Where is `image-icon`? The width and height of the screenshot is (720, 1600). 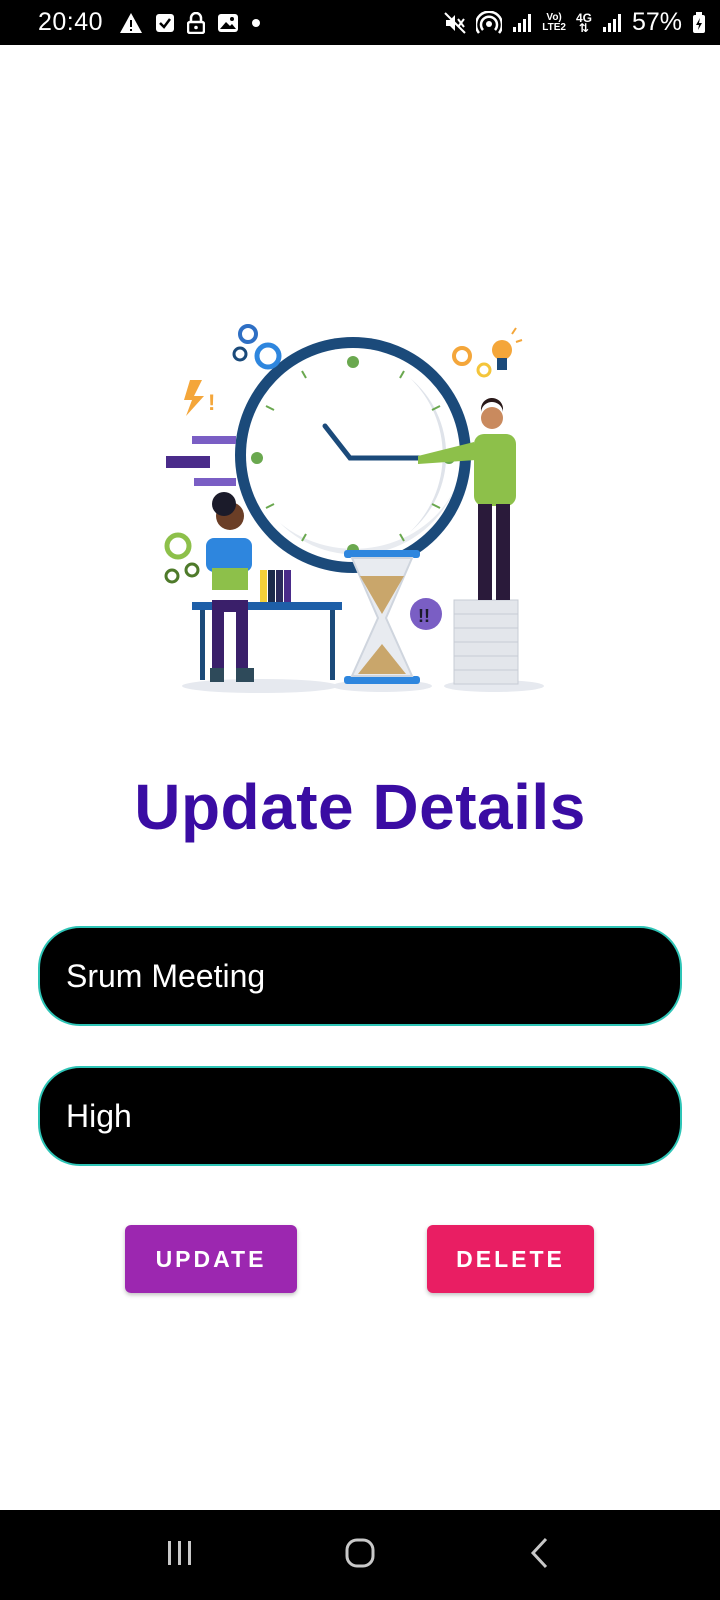 image-icon is located at coordinates (228, 23).